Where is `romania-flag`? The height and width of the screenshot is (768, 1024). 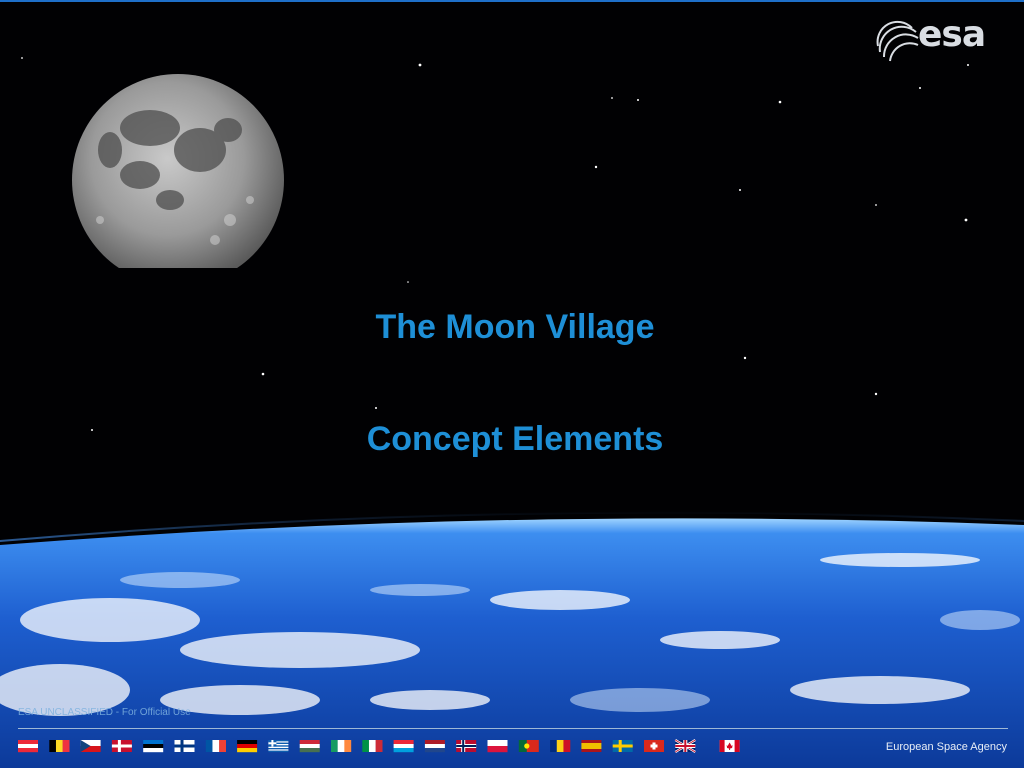 romania-flag is located at coordinates (560, 746).